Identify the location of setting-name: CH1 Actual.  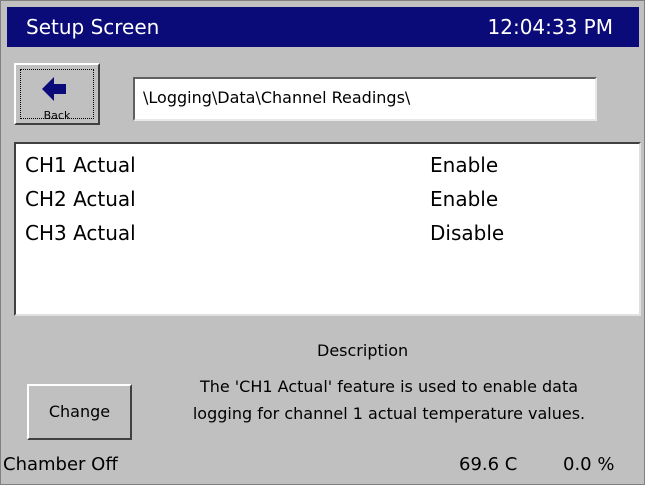
(80, 165).